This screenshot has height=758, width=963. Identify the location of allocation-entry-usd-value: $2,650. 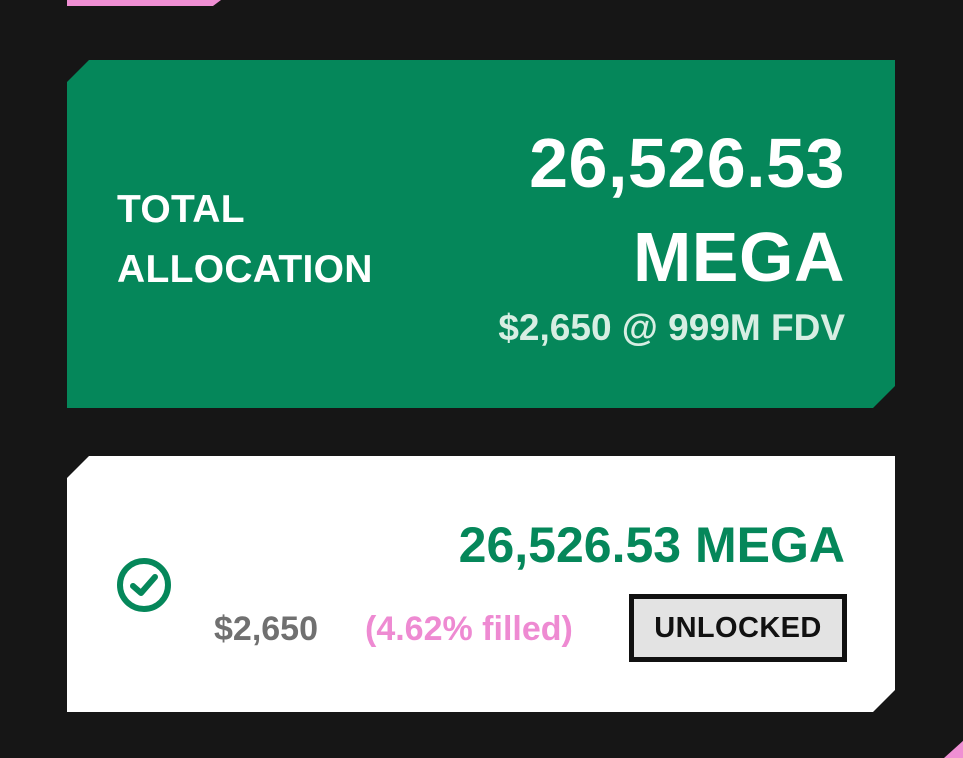
(266, 629).